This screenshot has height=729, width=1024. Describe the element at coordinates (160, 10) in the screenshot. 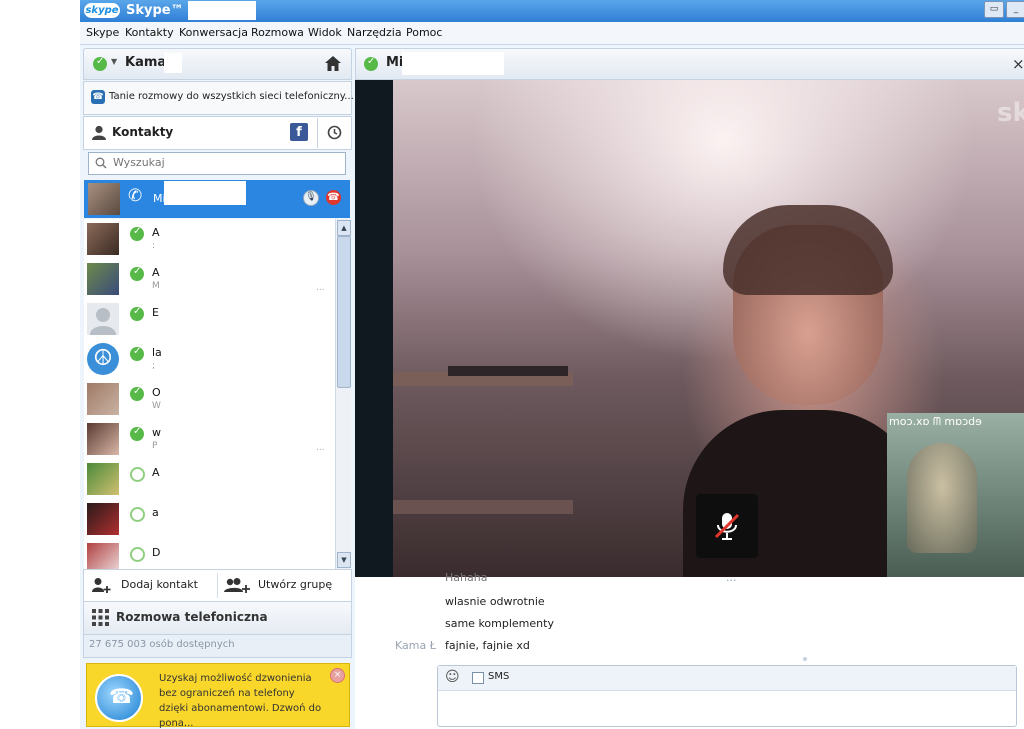

I see `window-title: Skype™ -` at that location.